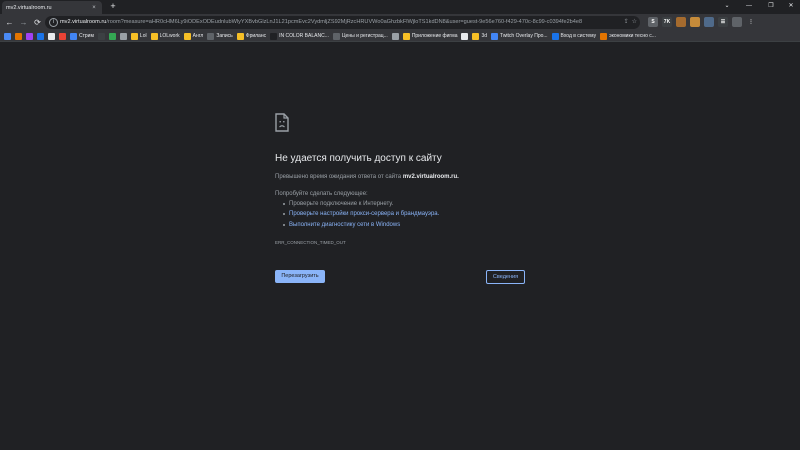  What do you see at coordinates (723, 22) in the screenshot?
I see `extension-icon: ☰` at bounding box center [723, 22].